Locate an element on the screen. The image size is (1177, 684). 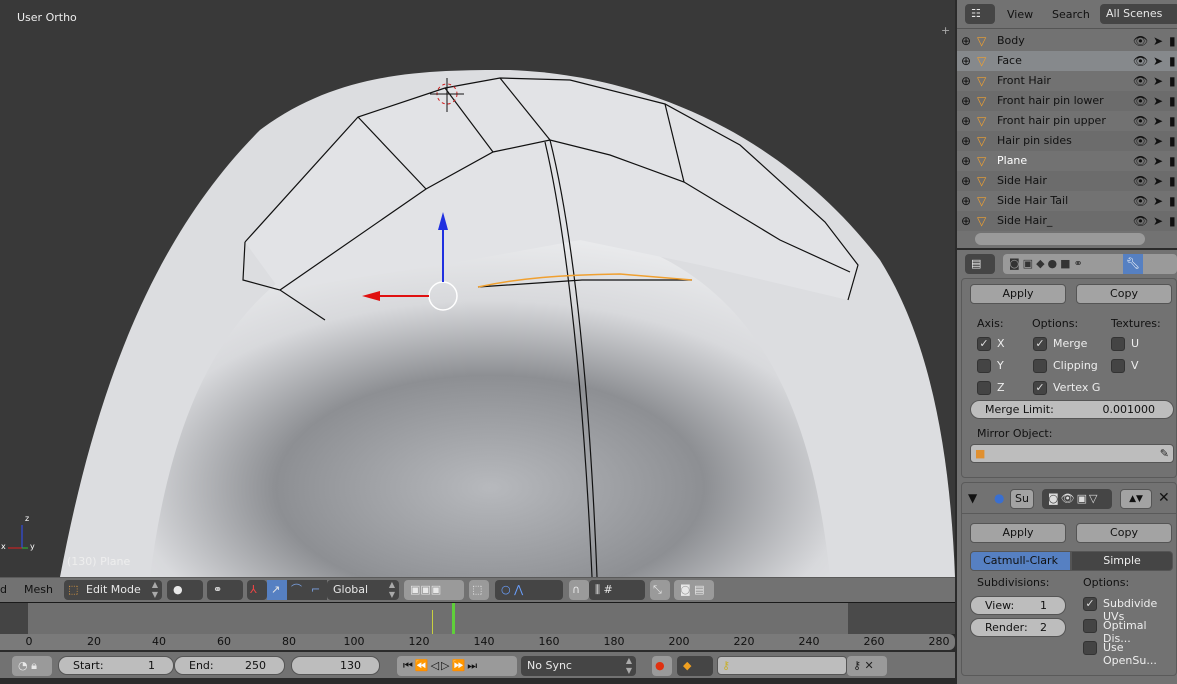
outliner-item: ⊕ ▽ Face 👁︎ ➤ ▮ is located at coordinates (1067, 61).